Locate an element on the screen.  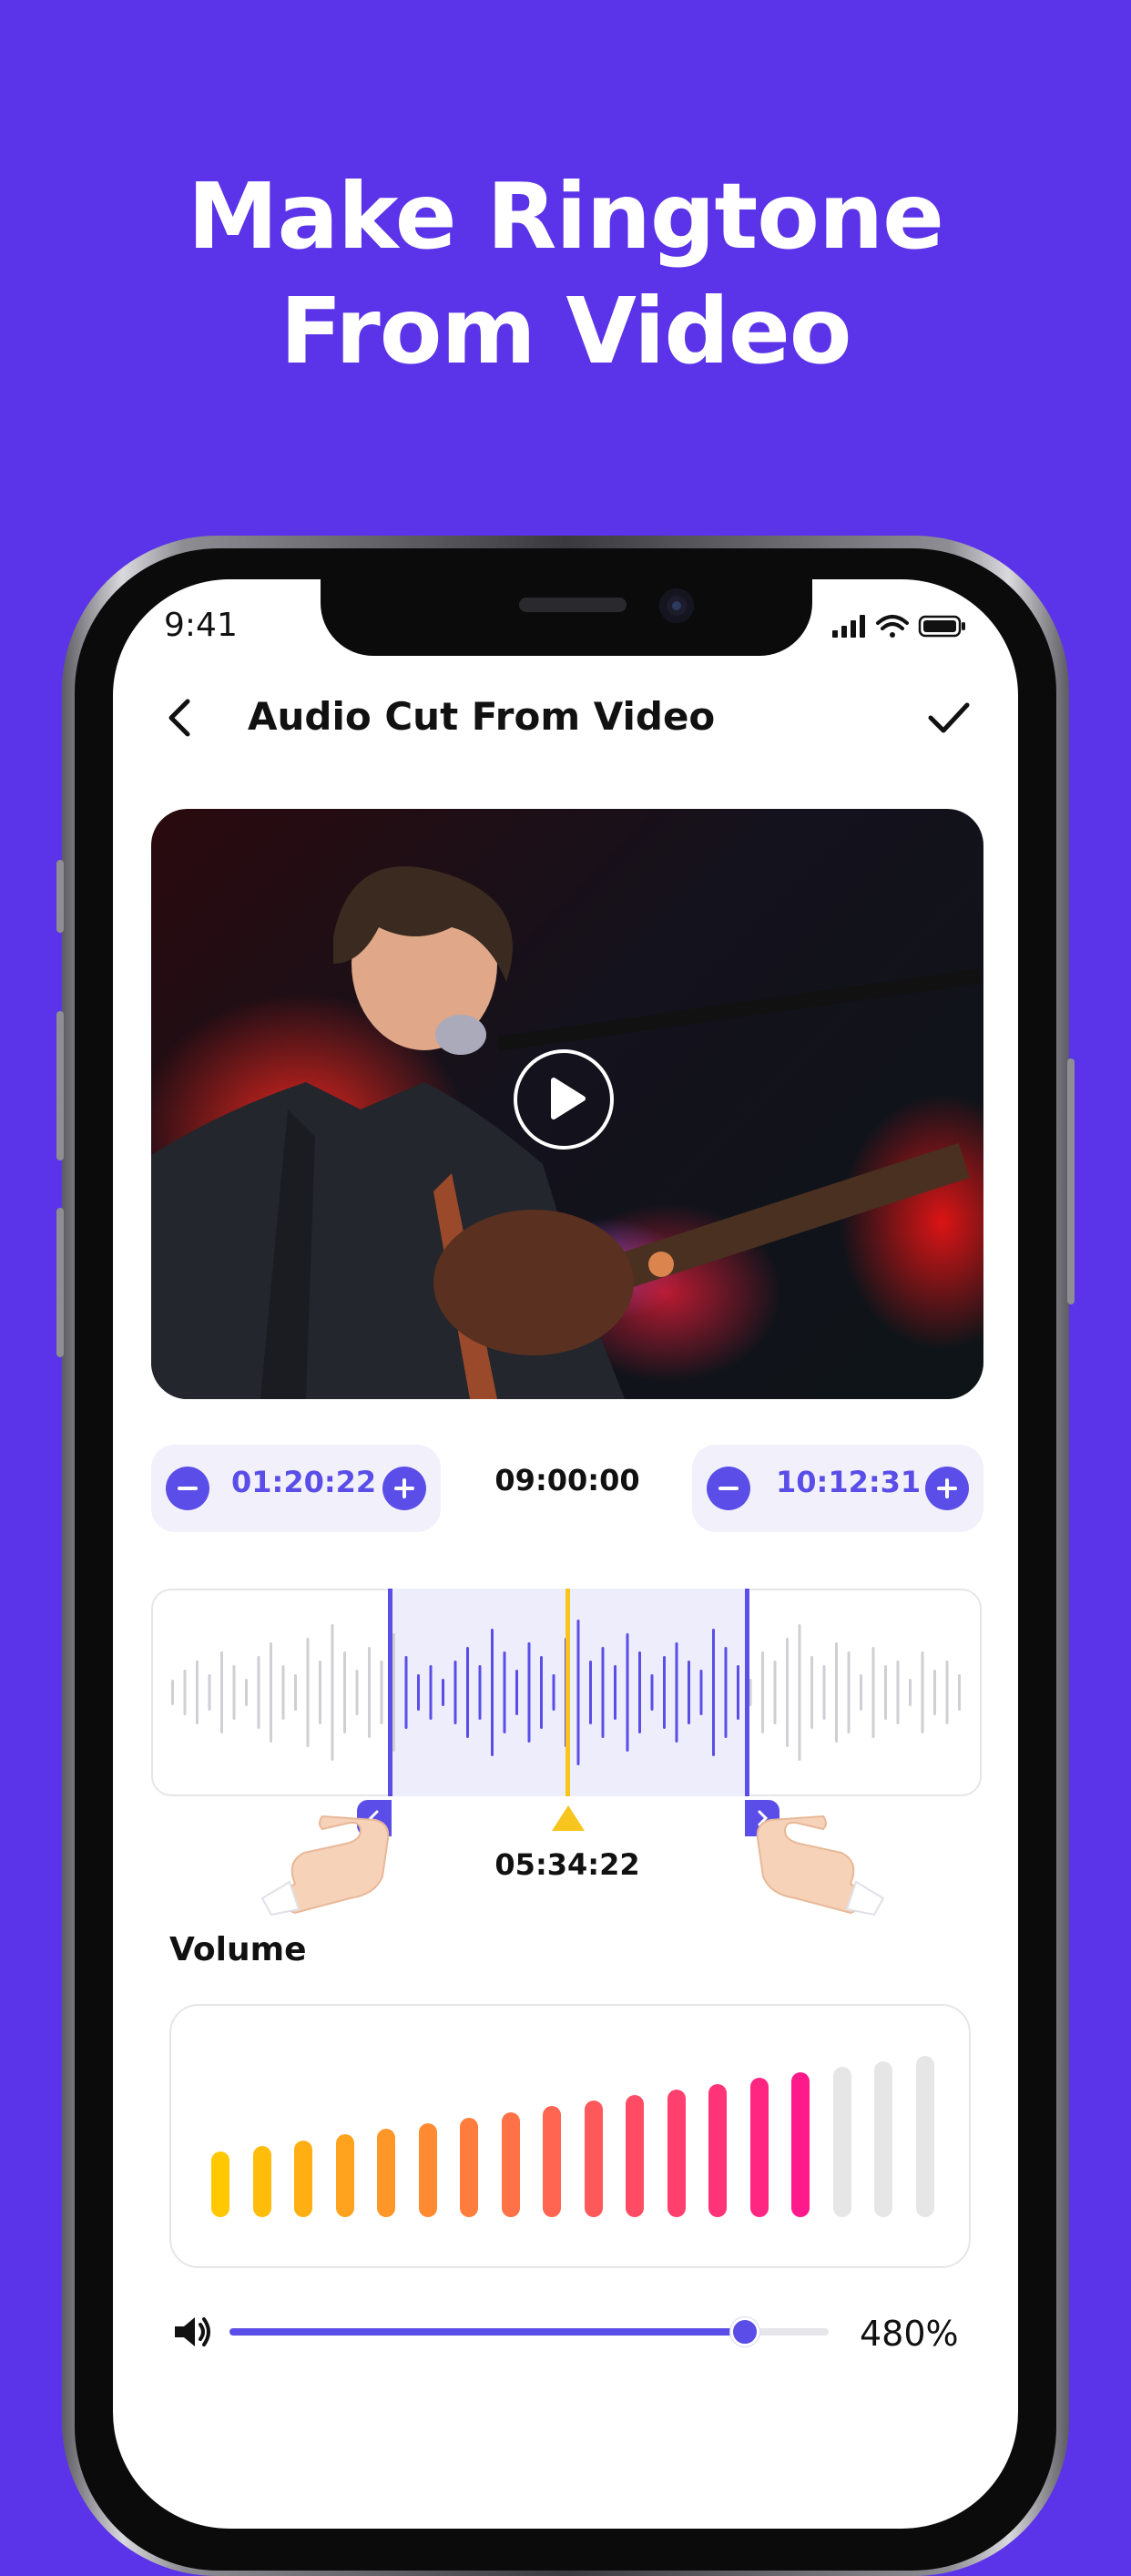
play-button is located at coordinates (564, 1100).